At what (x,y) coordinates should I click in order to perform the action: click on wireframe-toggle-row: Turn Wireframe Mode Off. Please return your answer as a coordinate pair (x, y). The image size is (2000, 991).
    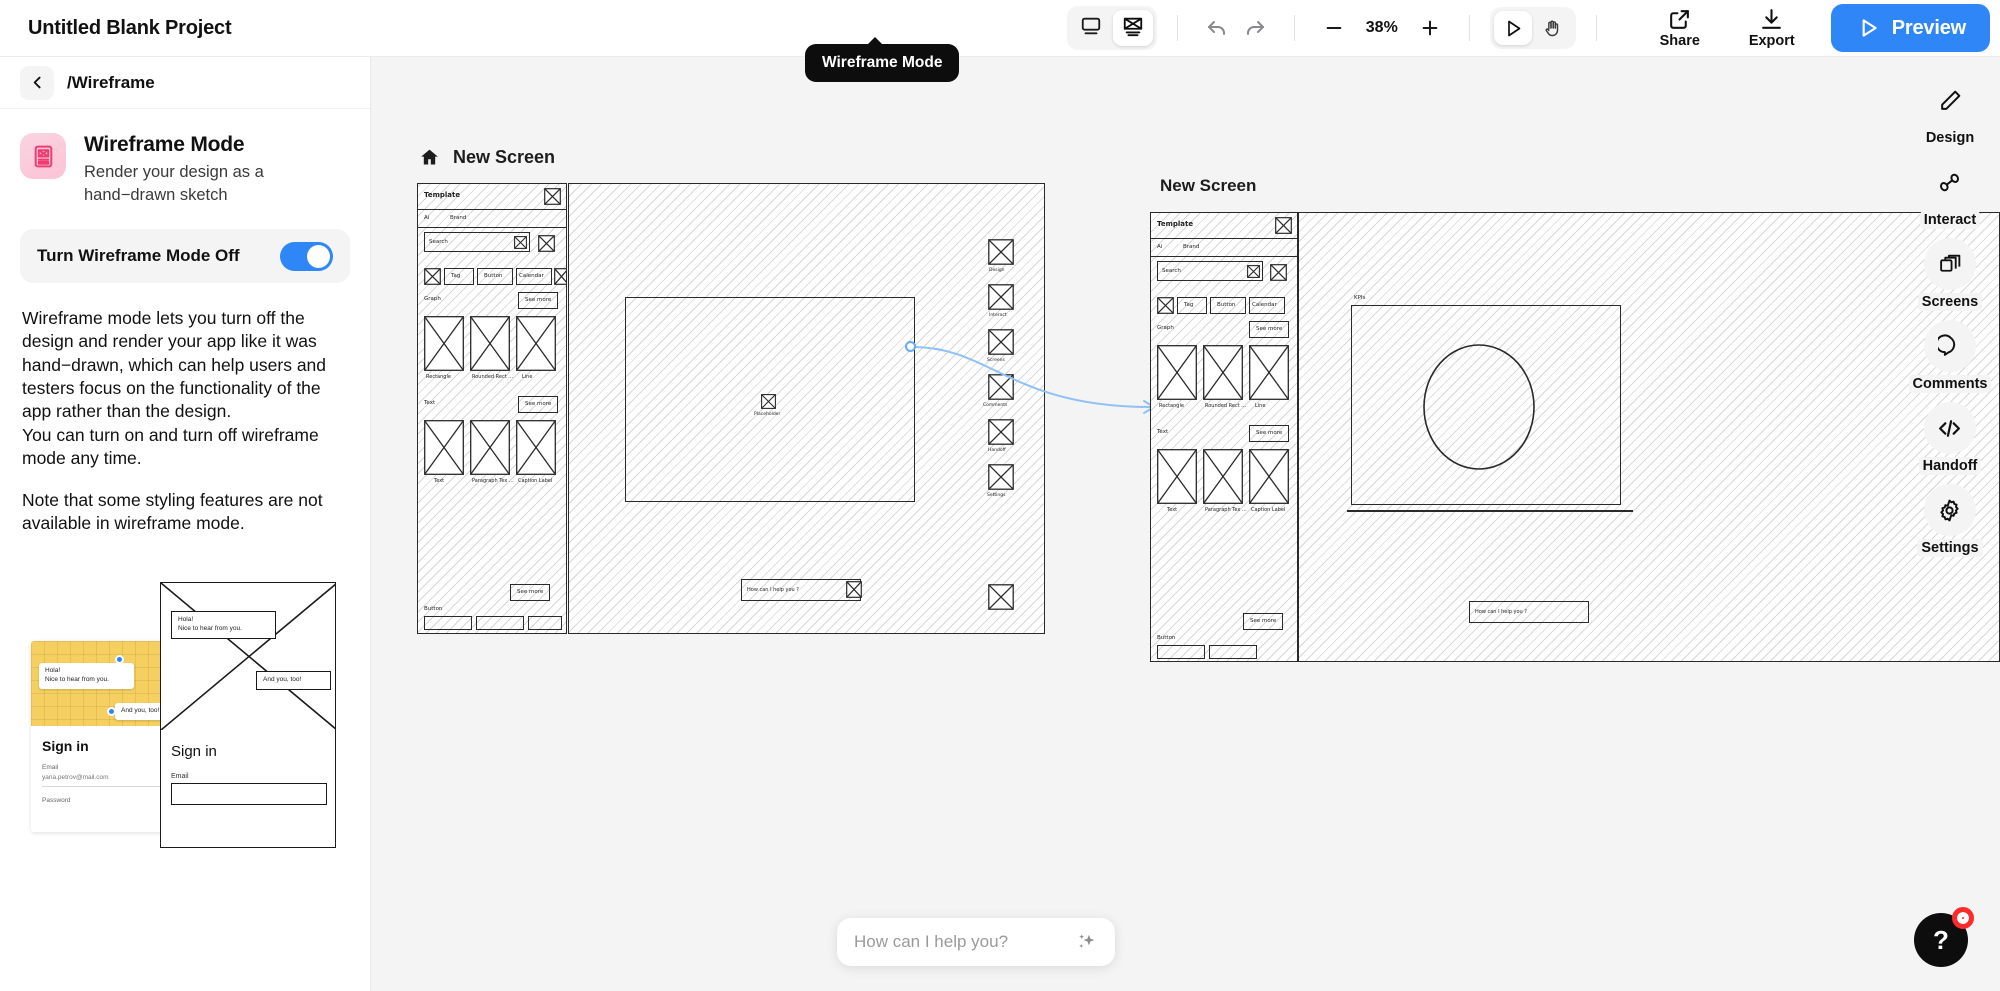
    Looking at the image, I should click on (185, 256).